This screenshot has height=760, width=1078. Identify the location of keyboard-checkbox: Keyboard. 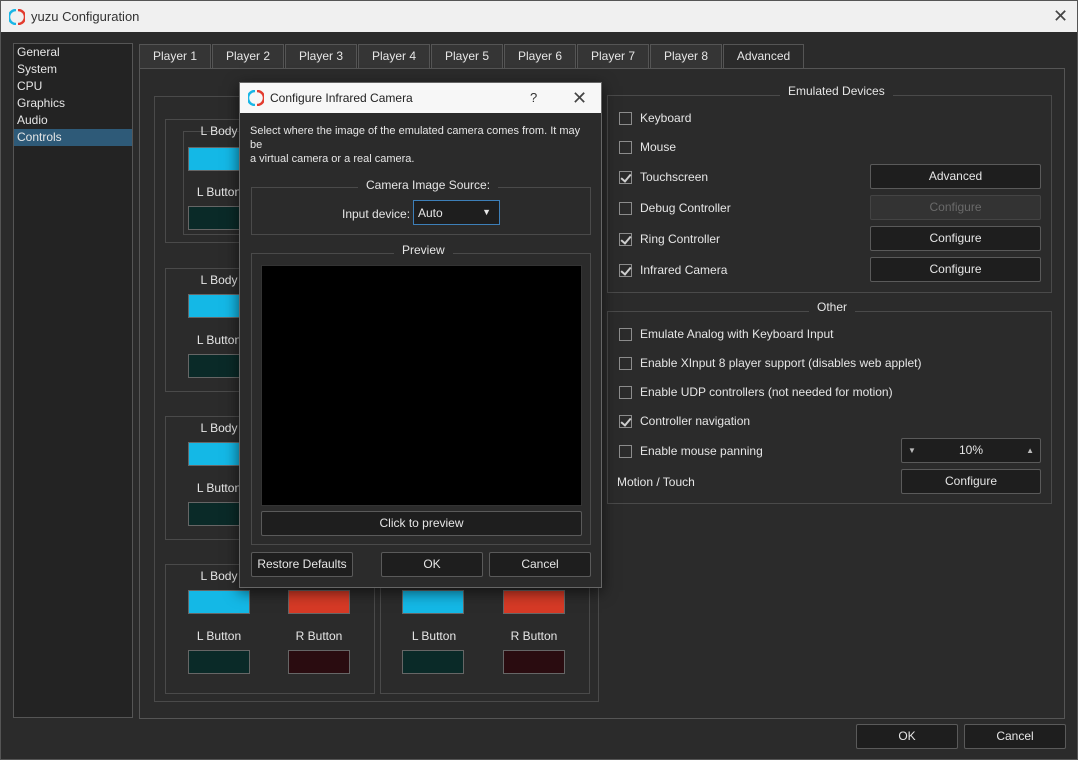
(655, 118).